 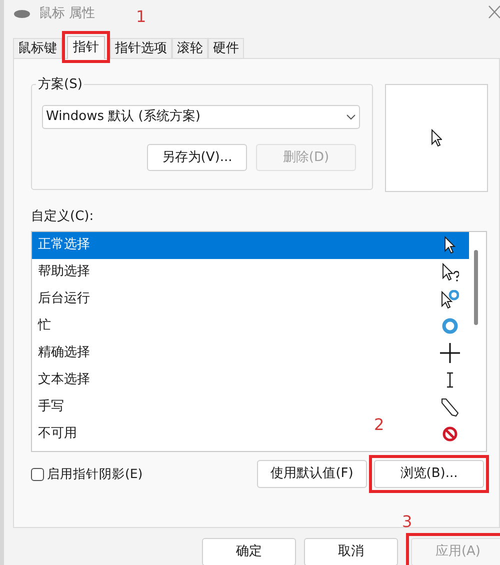 What do you see at coordinates (64, 380) in the screenshot?
I see `list-item: 文本选择` at bounding box center [64, 380].